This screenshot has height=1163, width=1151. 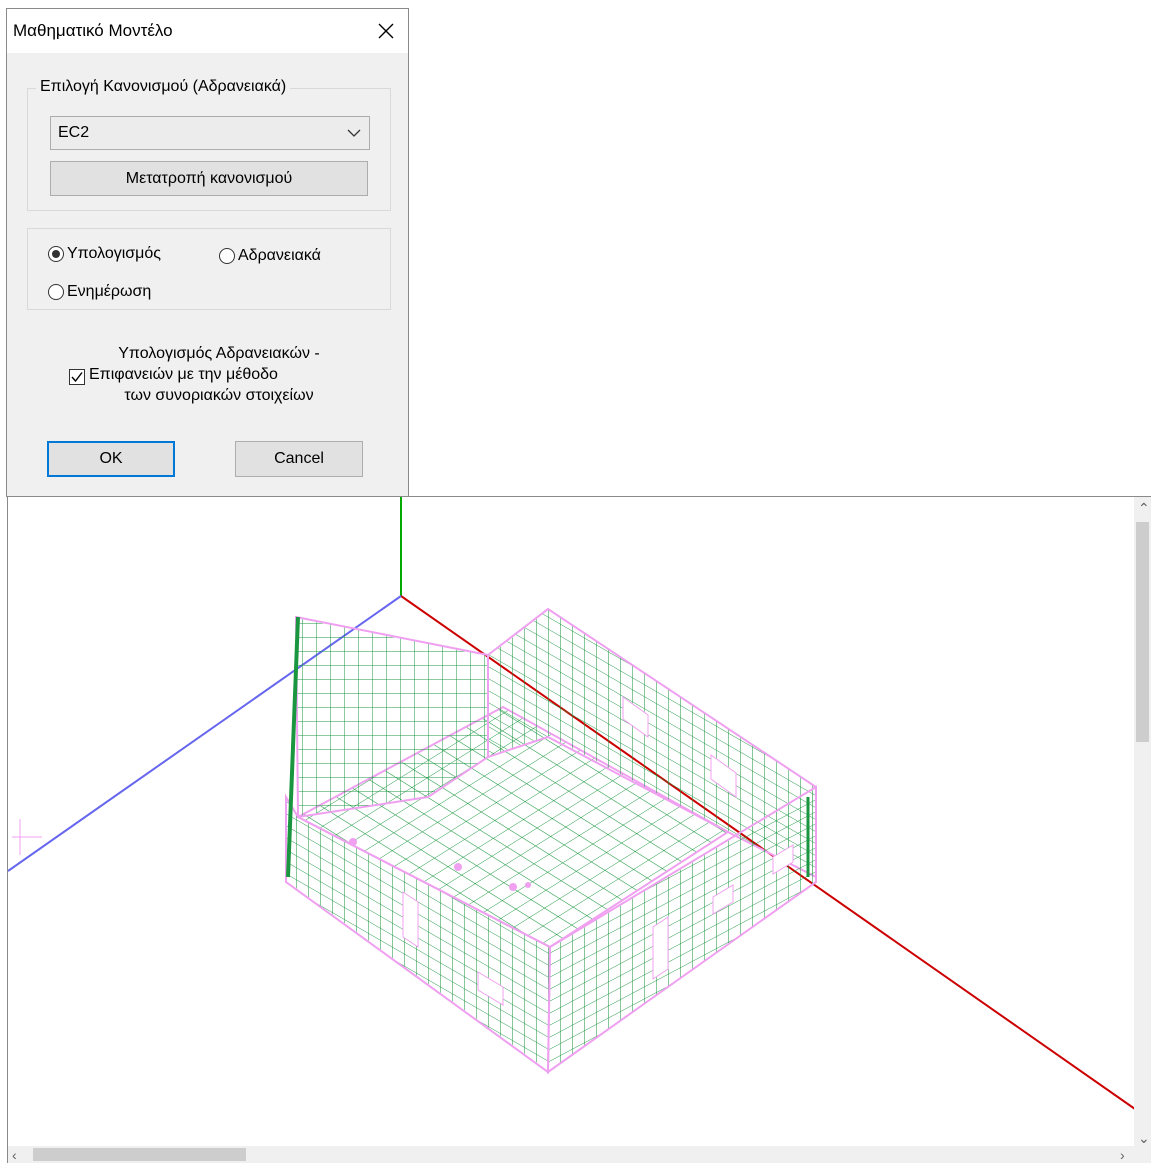 I want to click on radio-update-label: Ενημέρωση, so click(x=109, y=291).